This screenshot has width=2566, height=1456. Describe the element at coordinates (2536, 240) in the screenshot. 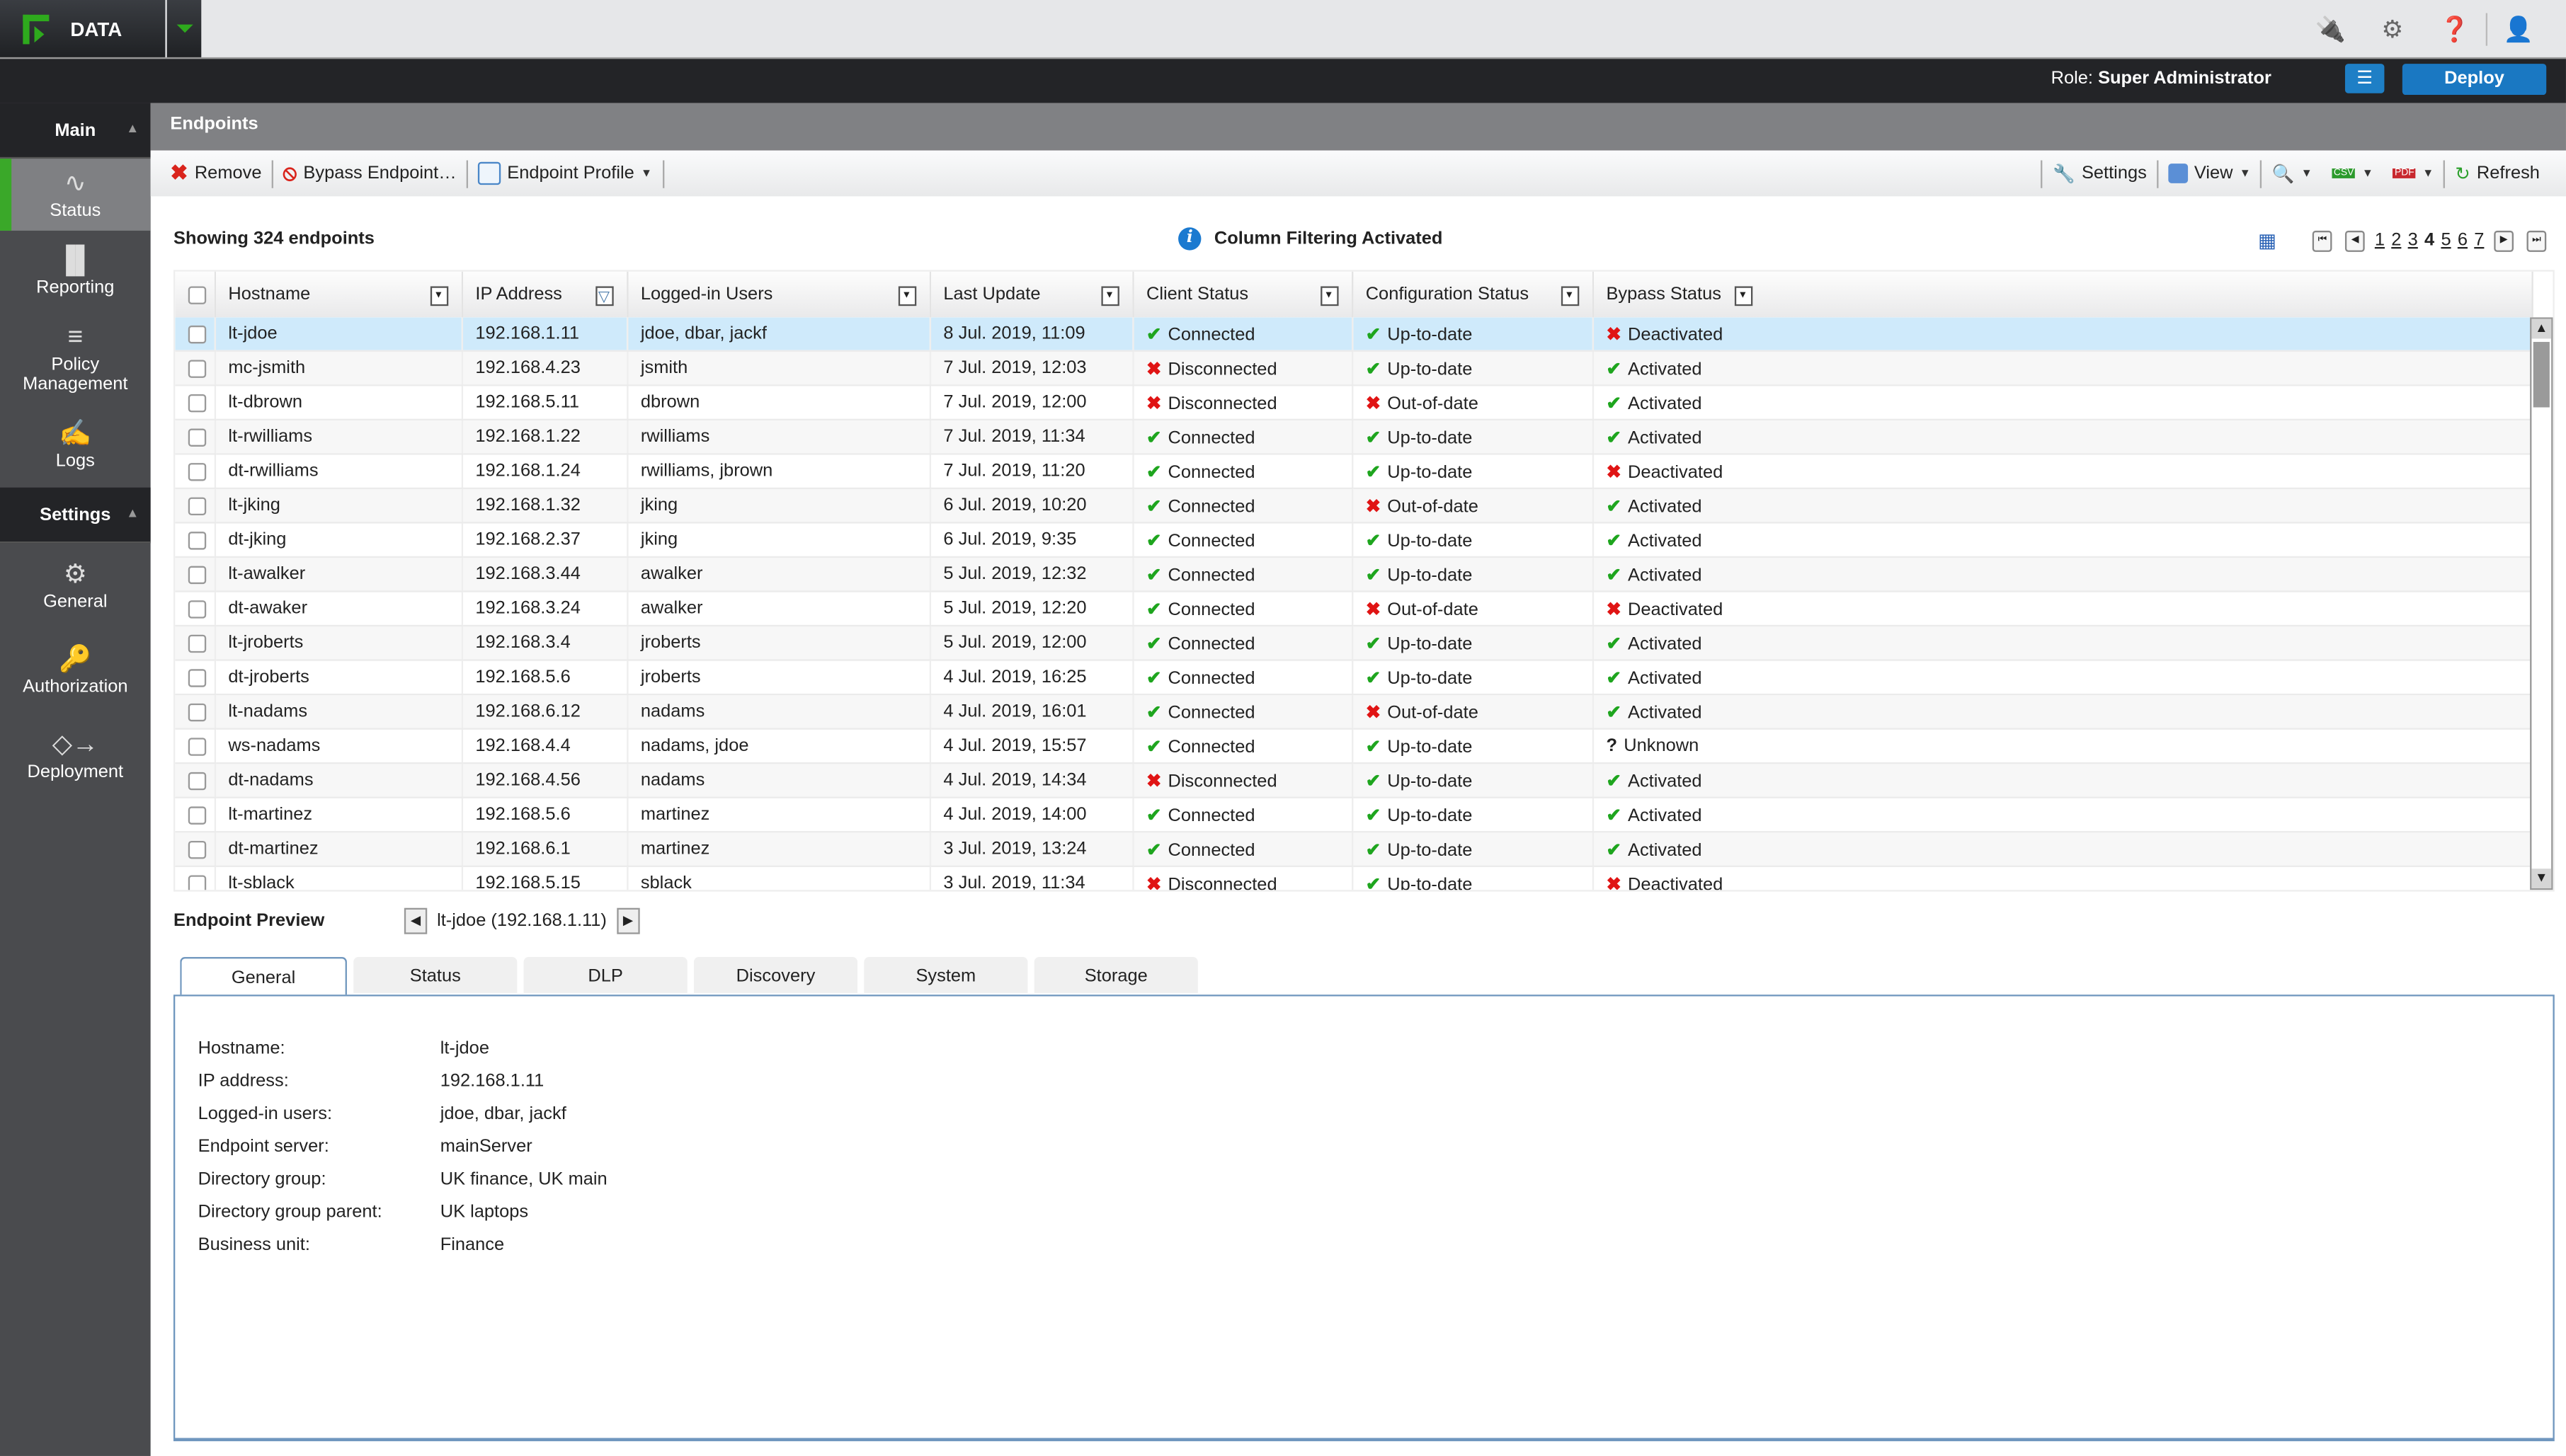

I see `last-page-button: ⏭` at that location.